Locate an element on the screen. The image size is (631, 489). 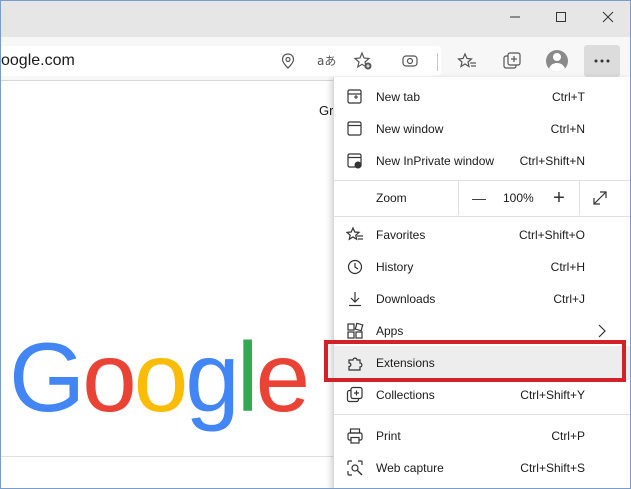
more-icon is located at coordinates (602, 61).